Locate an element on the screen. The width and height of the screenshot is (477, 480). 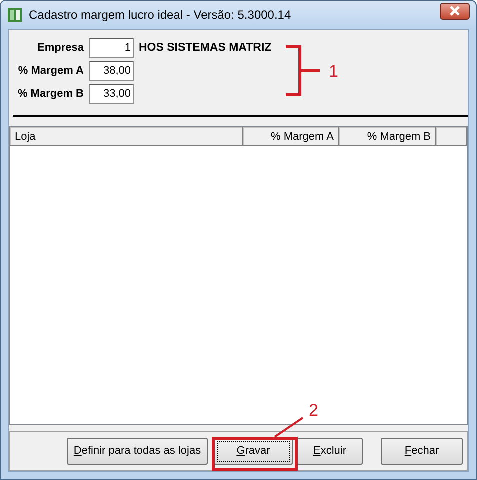
app-icon is located at coordinates (15, 15).